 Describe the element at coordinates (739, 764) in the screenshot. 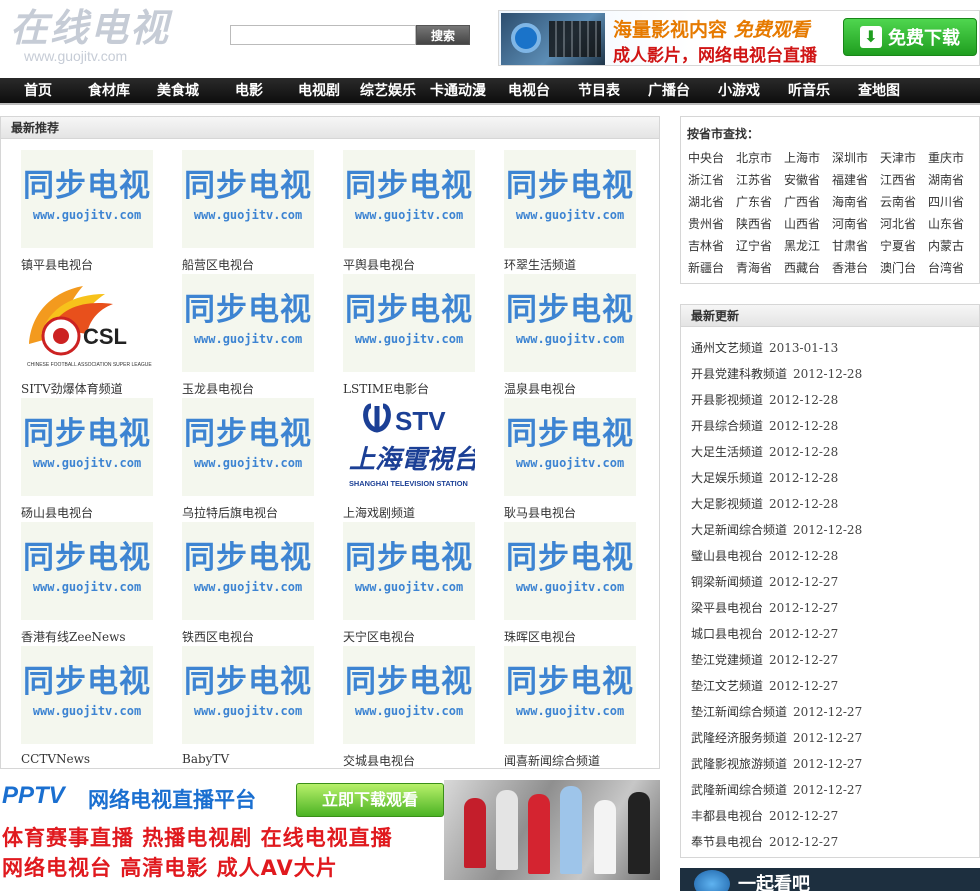

I see `update-channel-link: 武隆影视旅游频道` at that location.